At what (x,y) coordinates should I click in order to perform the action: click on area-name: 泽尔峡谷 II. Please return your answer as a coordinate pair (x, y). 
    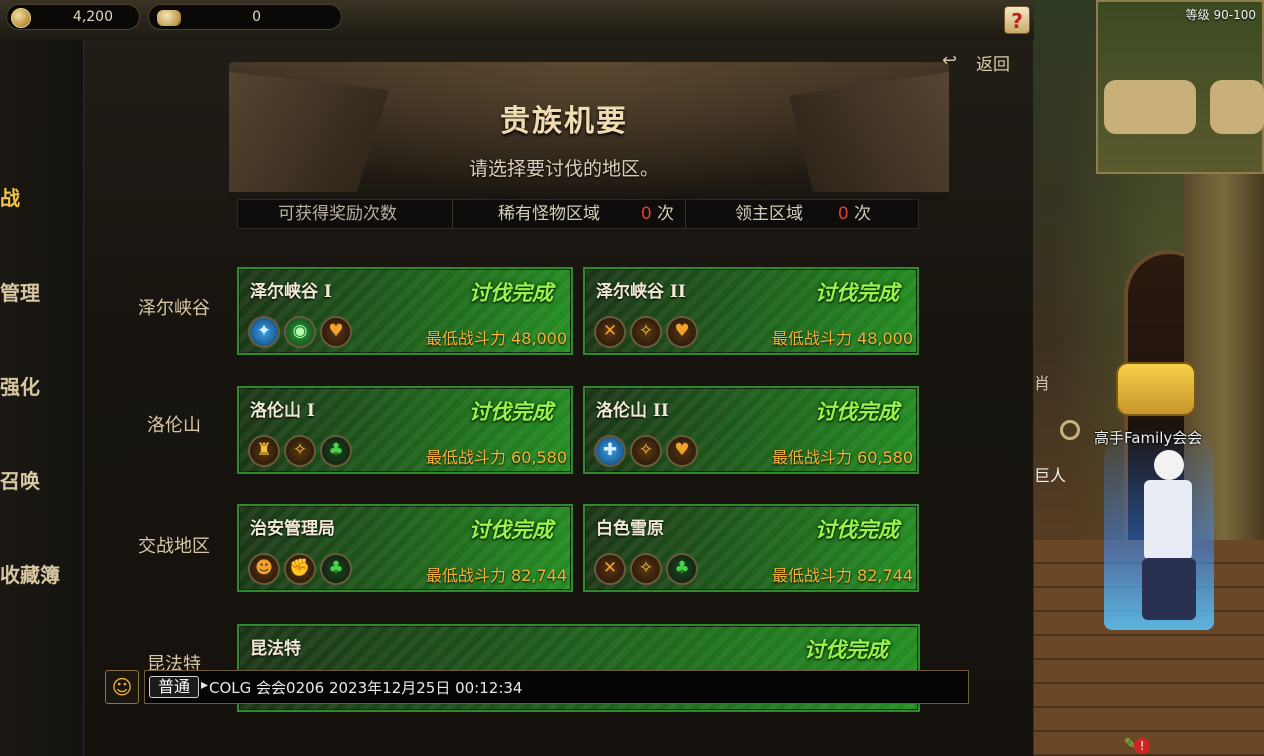
    Looking at the image, I should click on (641, 292).